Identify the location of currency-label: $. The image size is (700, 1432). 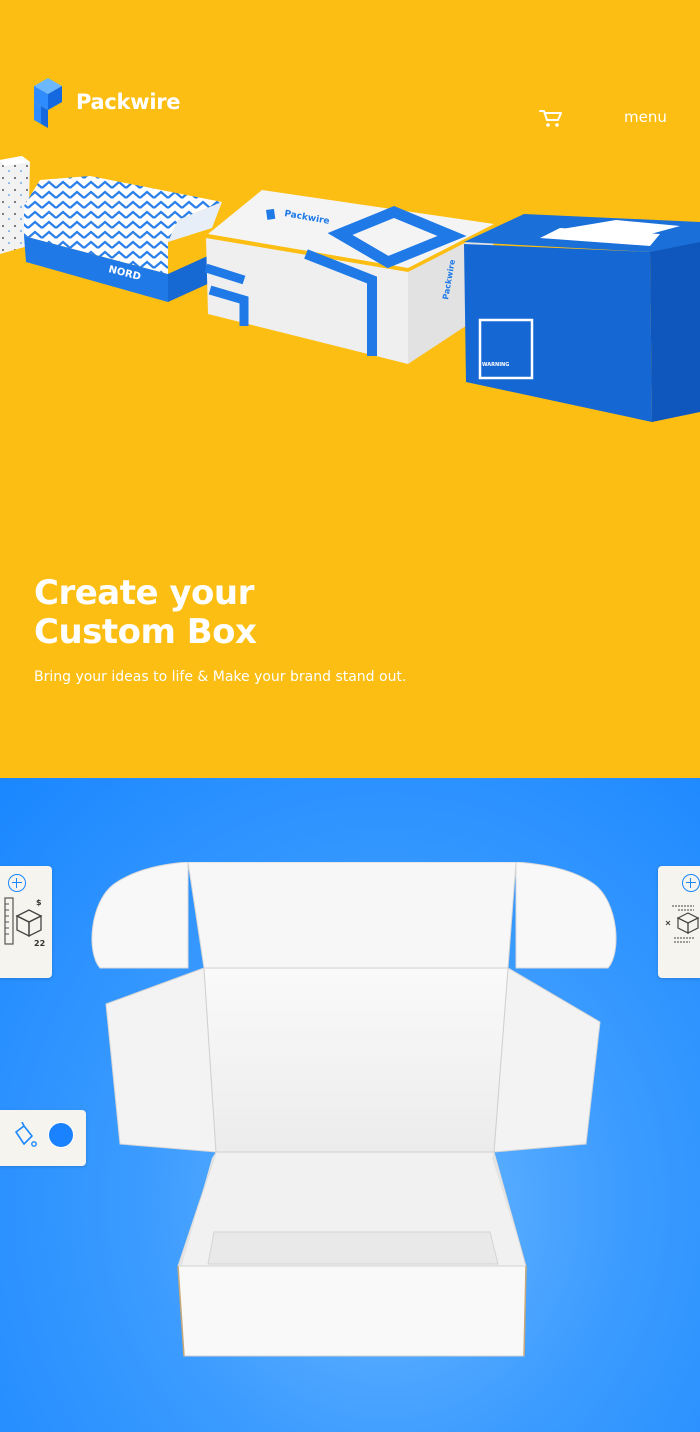
(39, 902).